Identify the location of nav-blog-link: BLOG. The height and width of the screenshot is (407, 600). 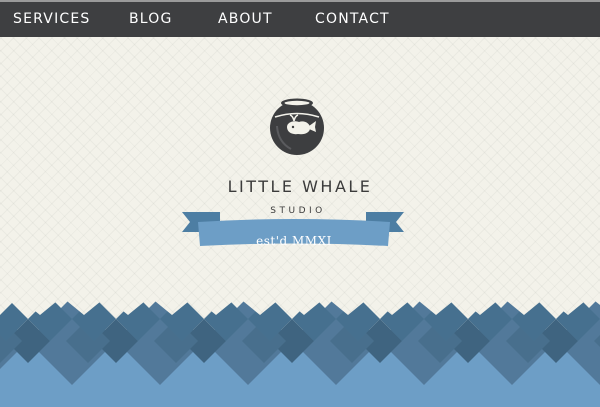
(151, 19).